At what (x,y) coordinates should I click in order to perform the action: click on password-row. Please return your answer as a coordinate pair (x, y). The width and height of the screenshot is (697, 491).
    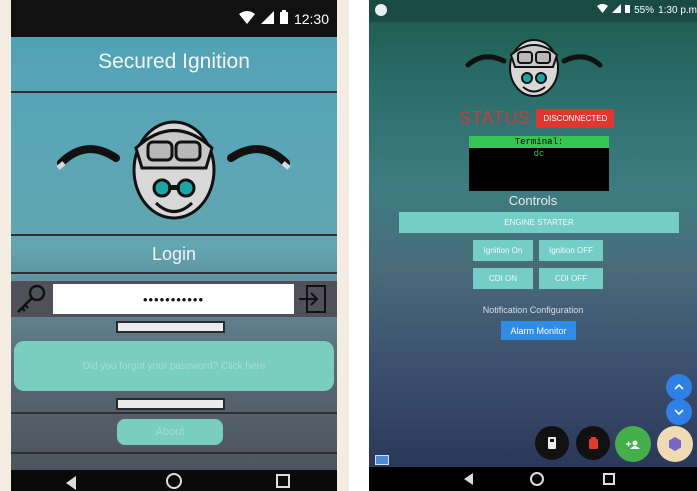
    Looking at the image, I should click on (174, 299).